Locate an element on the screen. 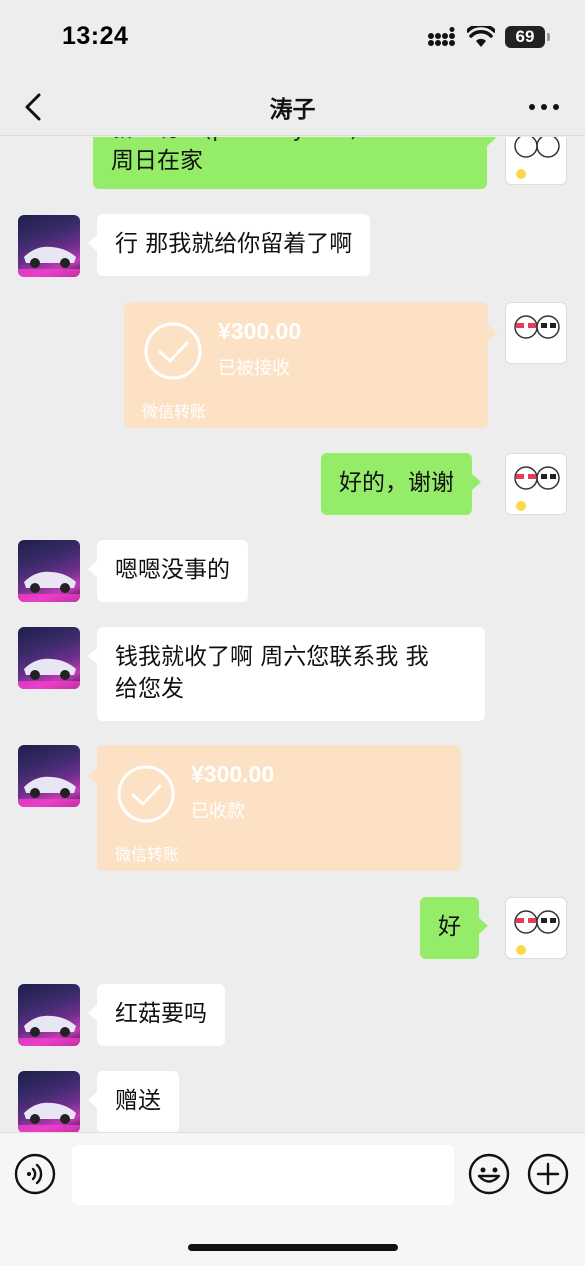  message-text: 好 is located at coordinates (449, 927).